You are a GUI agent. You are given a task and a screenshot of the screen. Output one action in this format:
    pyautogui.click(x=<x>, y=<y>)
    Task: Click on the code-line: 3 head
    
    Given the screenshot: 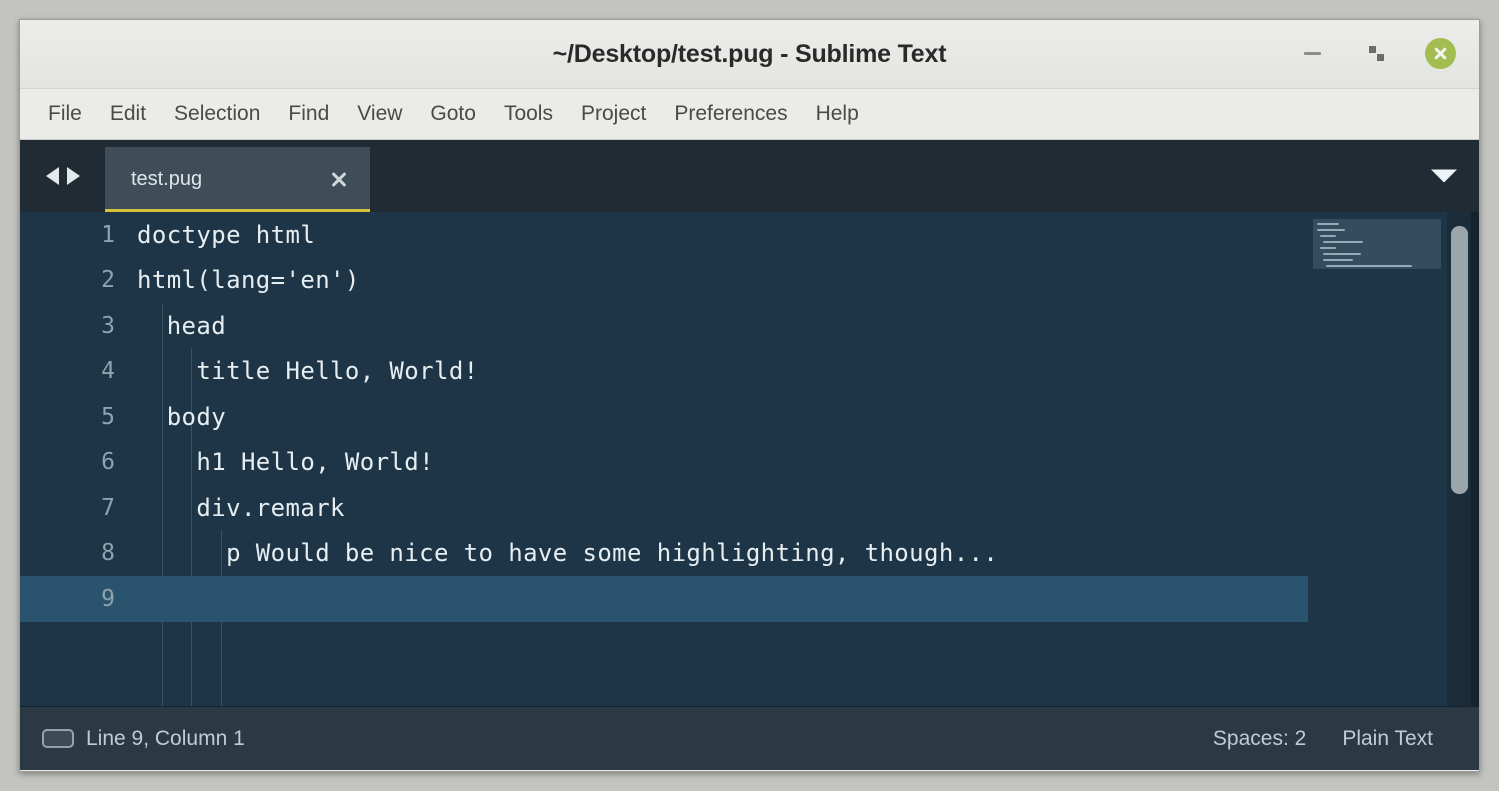 What is the action you would take?
    pyautogui.click(x=749, y=326)
    